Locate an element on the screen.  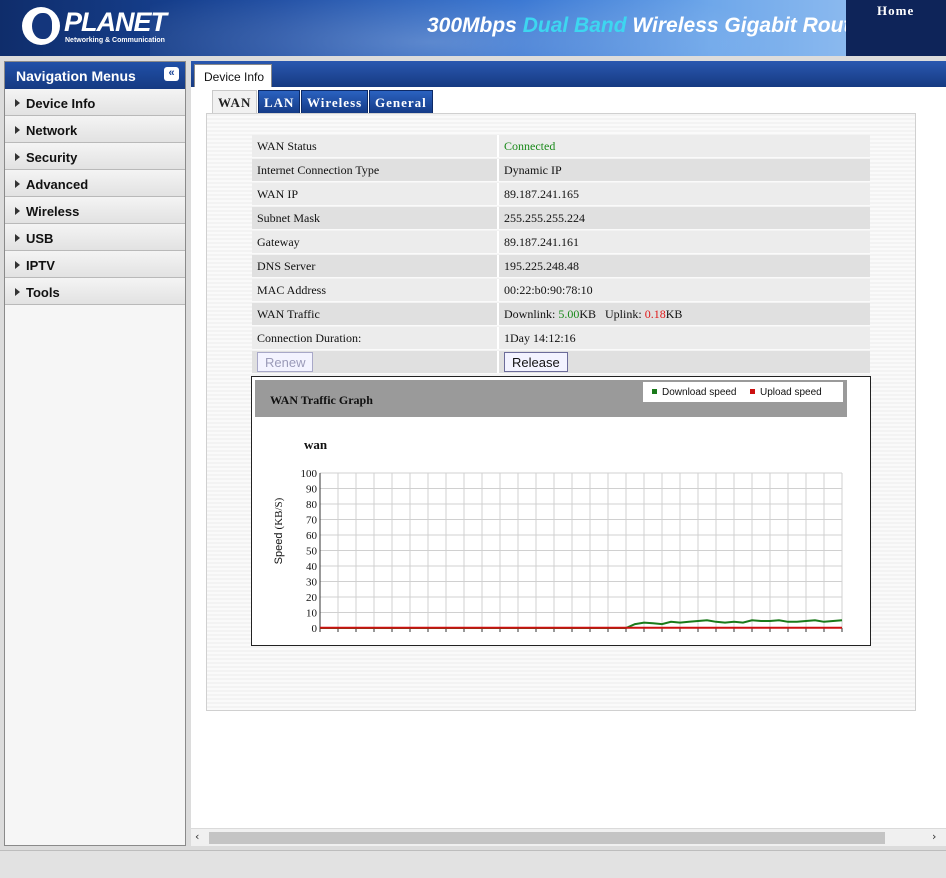
upload-swatch is located at coordinates (752, 391).